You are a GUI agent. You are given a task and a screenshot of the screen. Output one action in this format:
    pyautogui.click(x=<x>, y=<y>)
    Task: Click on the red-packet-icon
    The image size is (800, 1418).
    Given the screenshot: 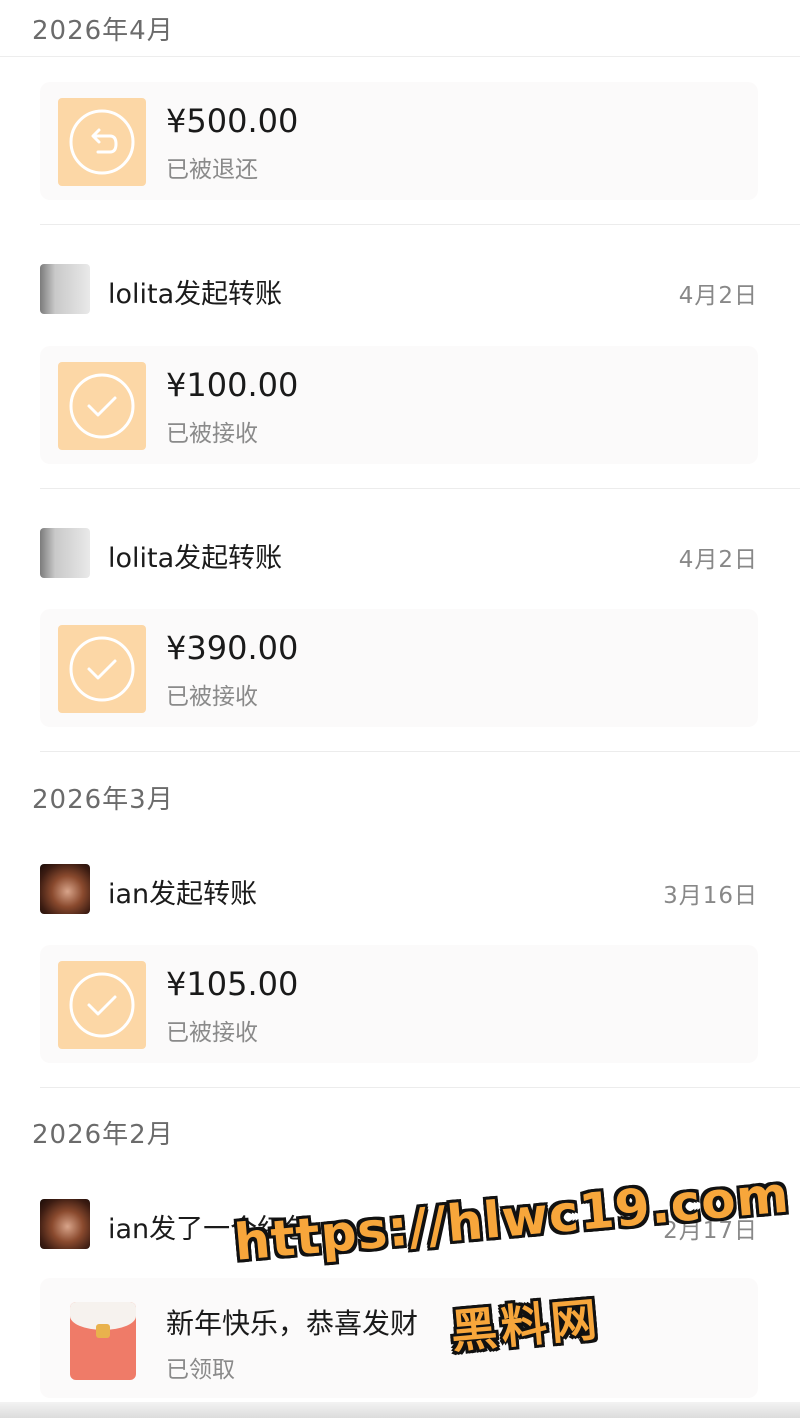 What is the action you would take?
    pyautogui.click(x=103, y=1341)
    